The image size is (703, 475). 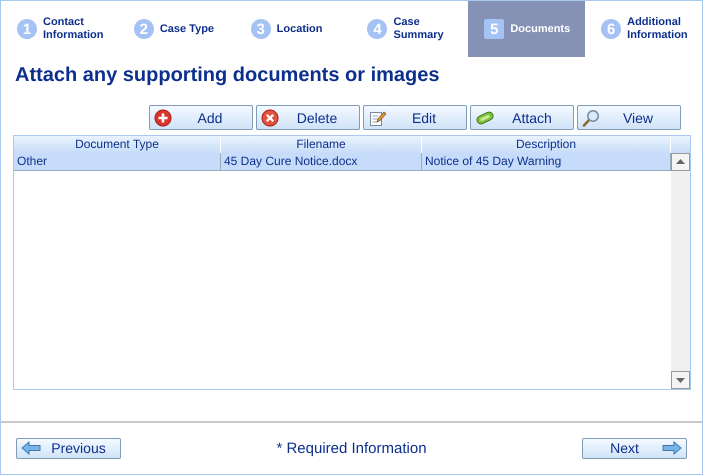 What do you see at coordinates (321, 162) in the screenshot?
I see `table-cell: 45 Day Cure Notice.docx` at bounding box center [321, 162].